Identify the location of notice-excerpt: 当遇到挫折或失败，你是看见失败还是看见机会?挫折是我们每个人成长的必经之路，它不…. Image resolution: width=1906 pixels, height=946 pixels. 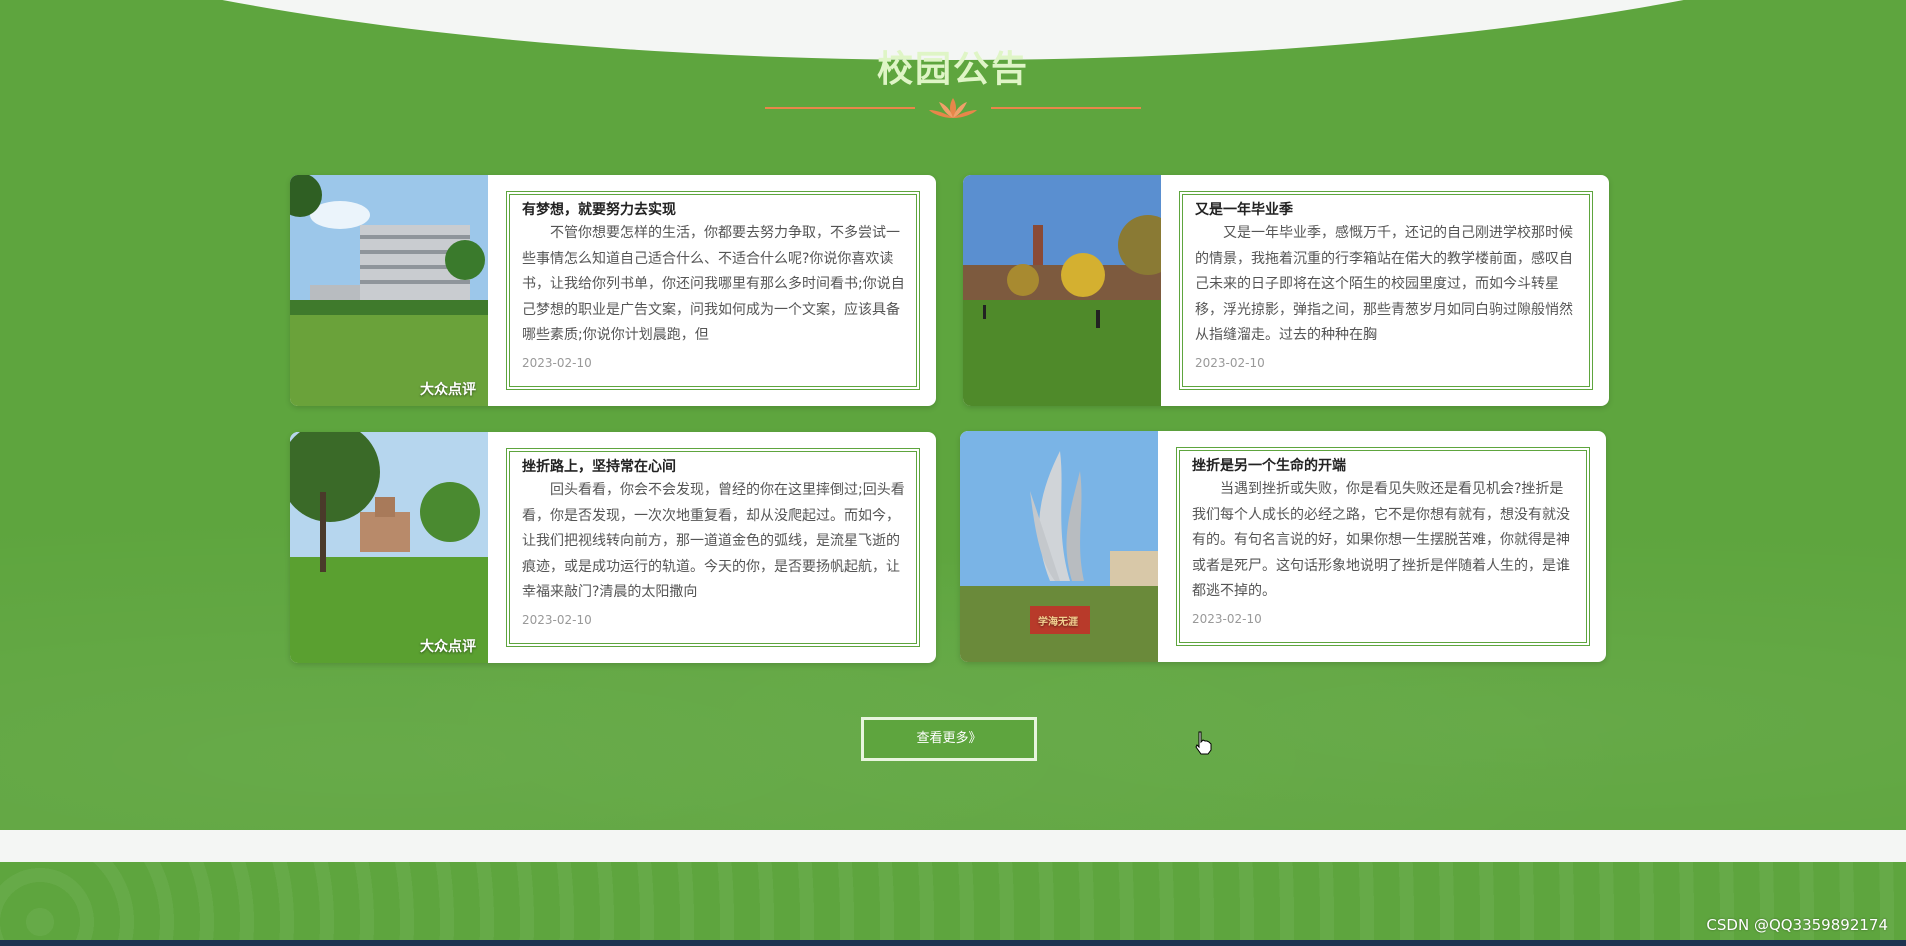
(1381, 540).